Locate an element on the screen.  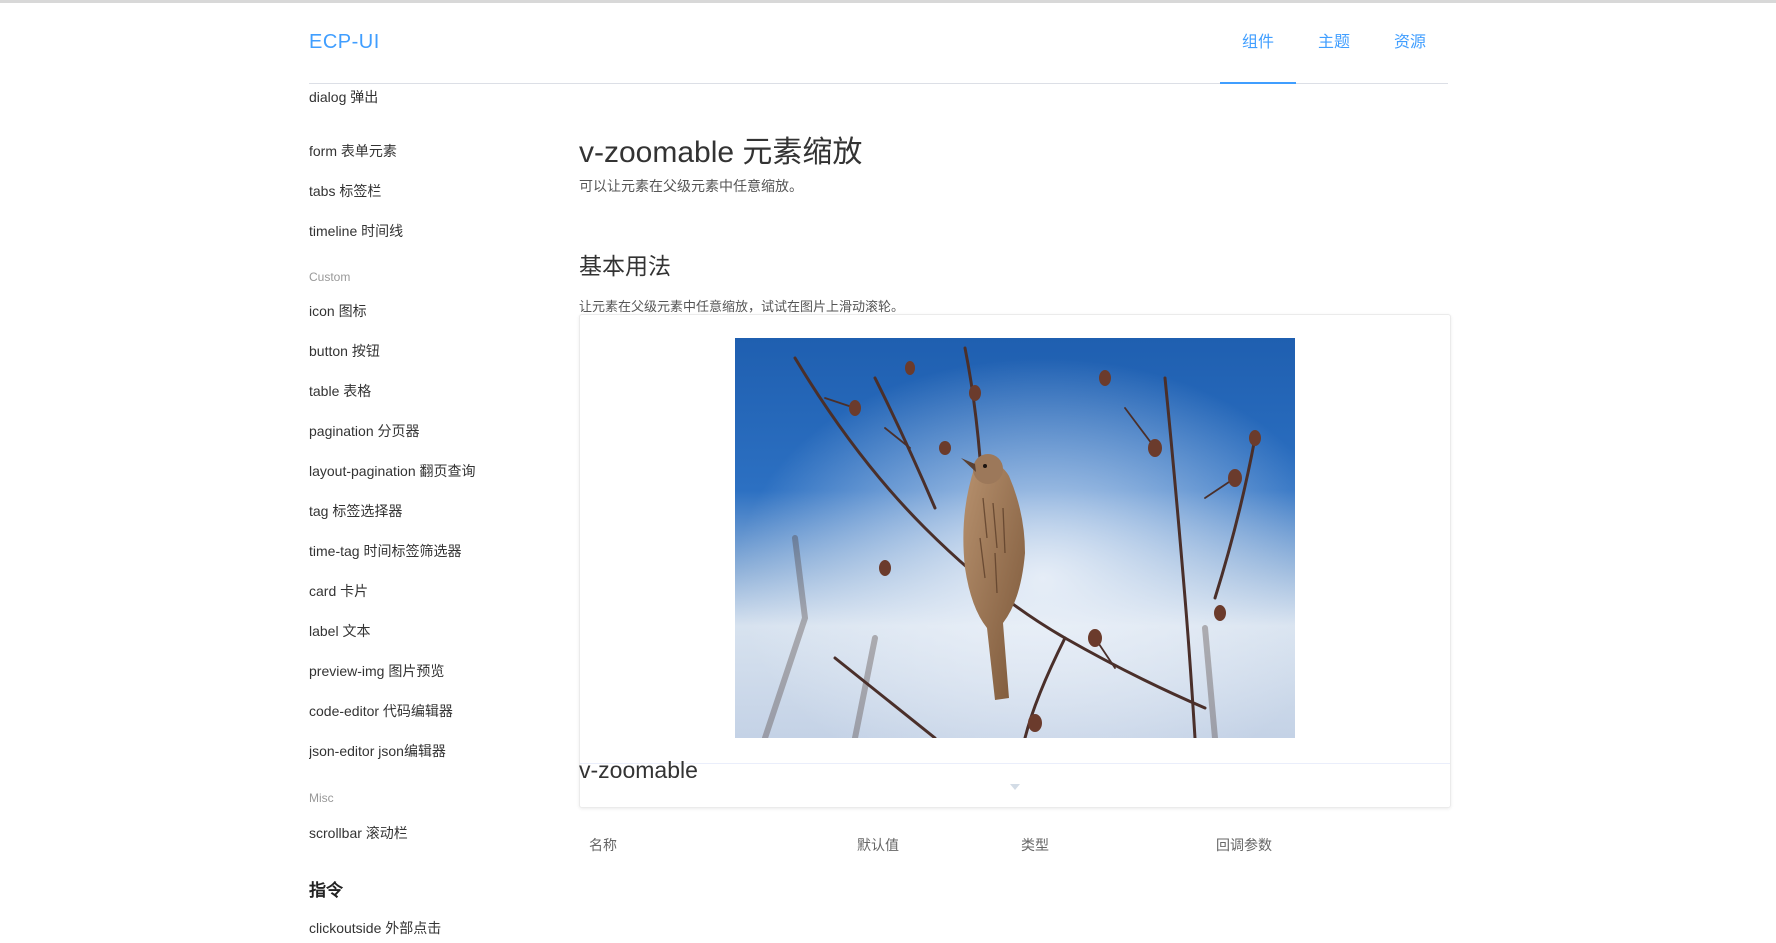
table-header-callback: 回调参数 is located at coordinates (1244, 845).